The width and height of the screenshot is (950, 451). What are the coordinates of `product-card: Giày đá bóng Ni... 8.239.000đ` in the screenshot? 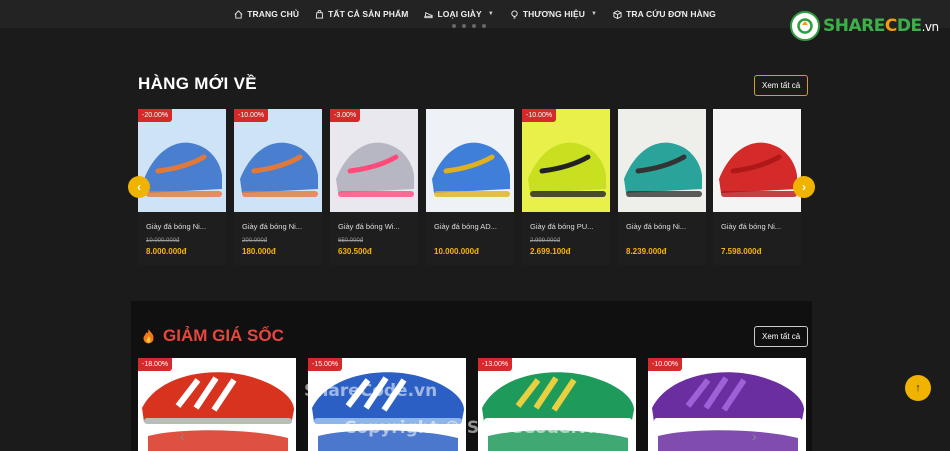 It's located at (662, 187).